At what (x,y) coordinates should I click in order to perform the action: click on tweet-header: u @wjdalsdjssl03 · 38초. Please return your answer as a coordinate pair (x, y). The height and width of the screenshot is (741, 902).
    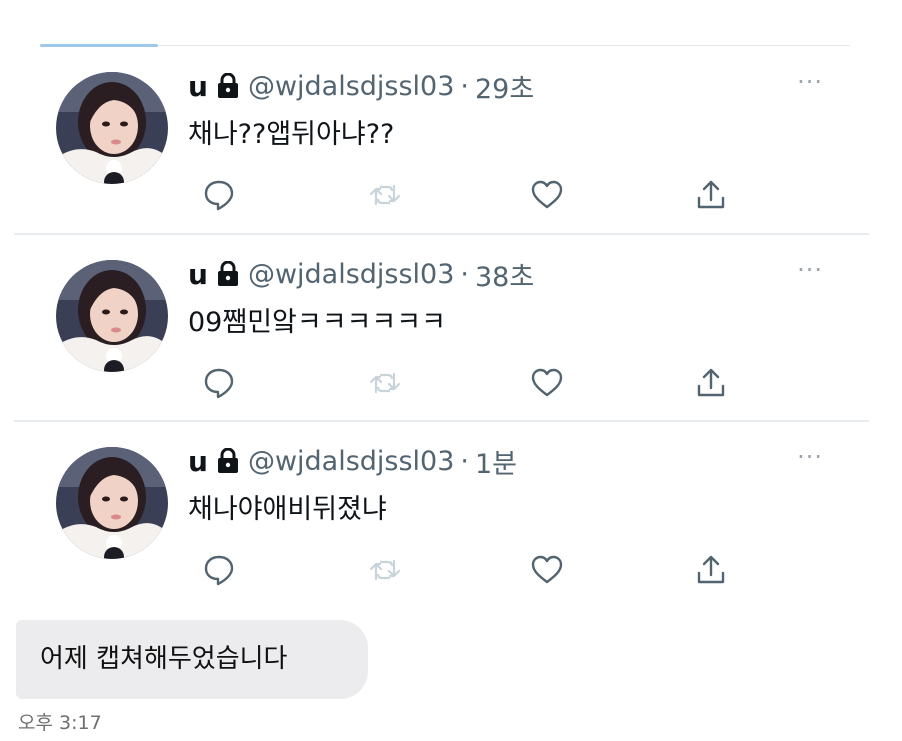
    Looking at the image, I should click on (361, 274).